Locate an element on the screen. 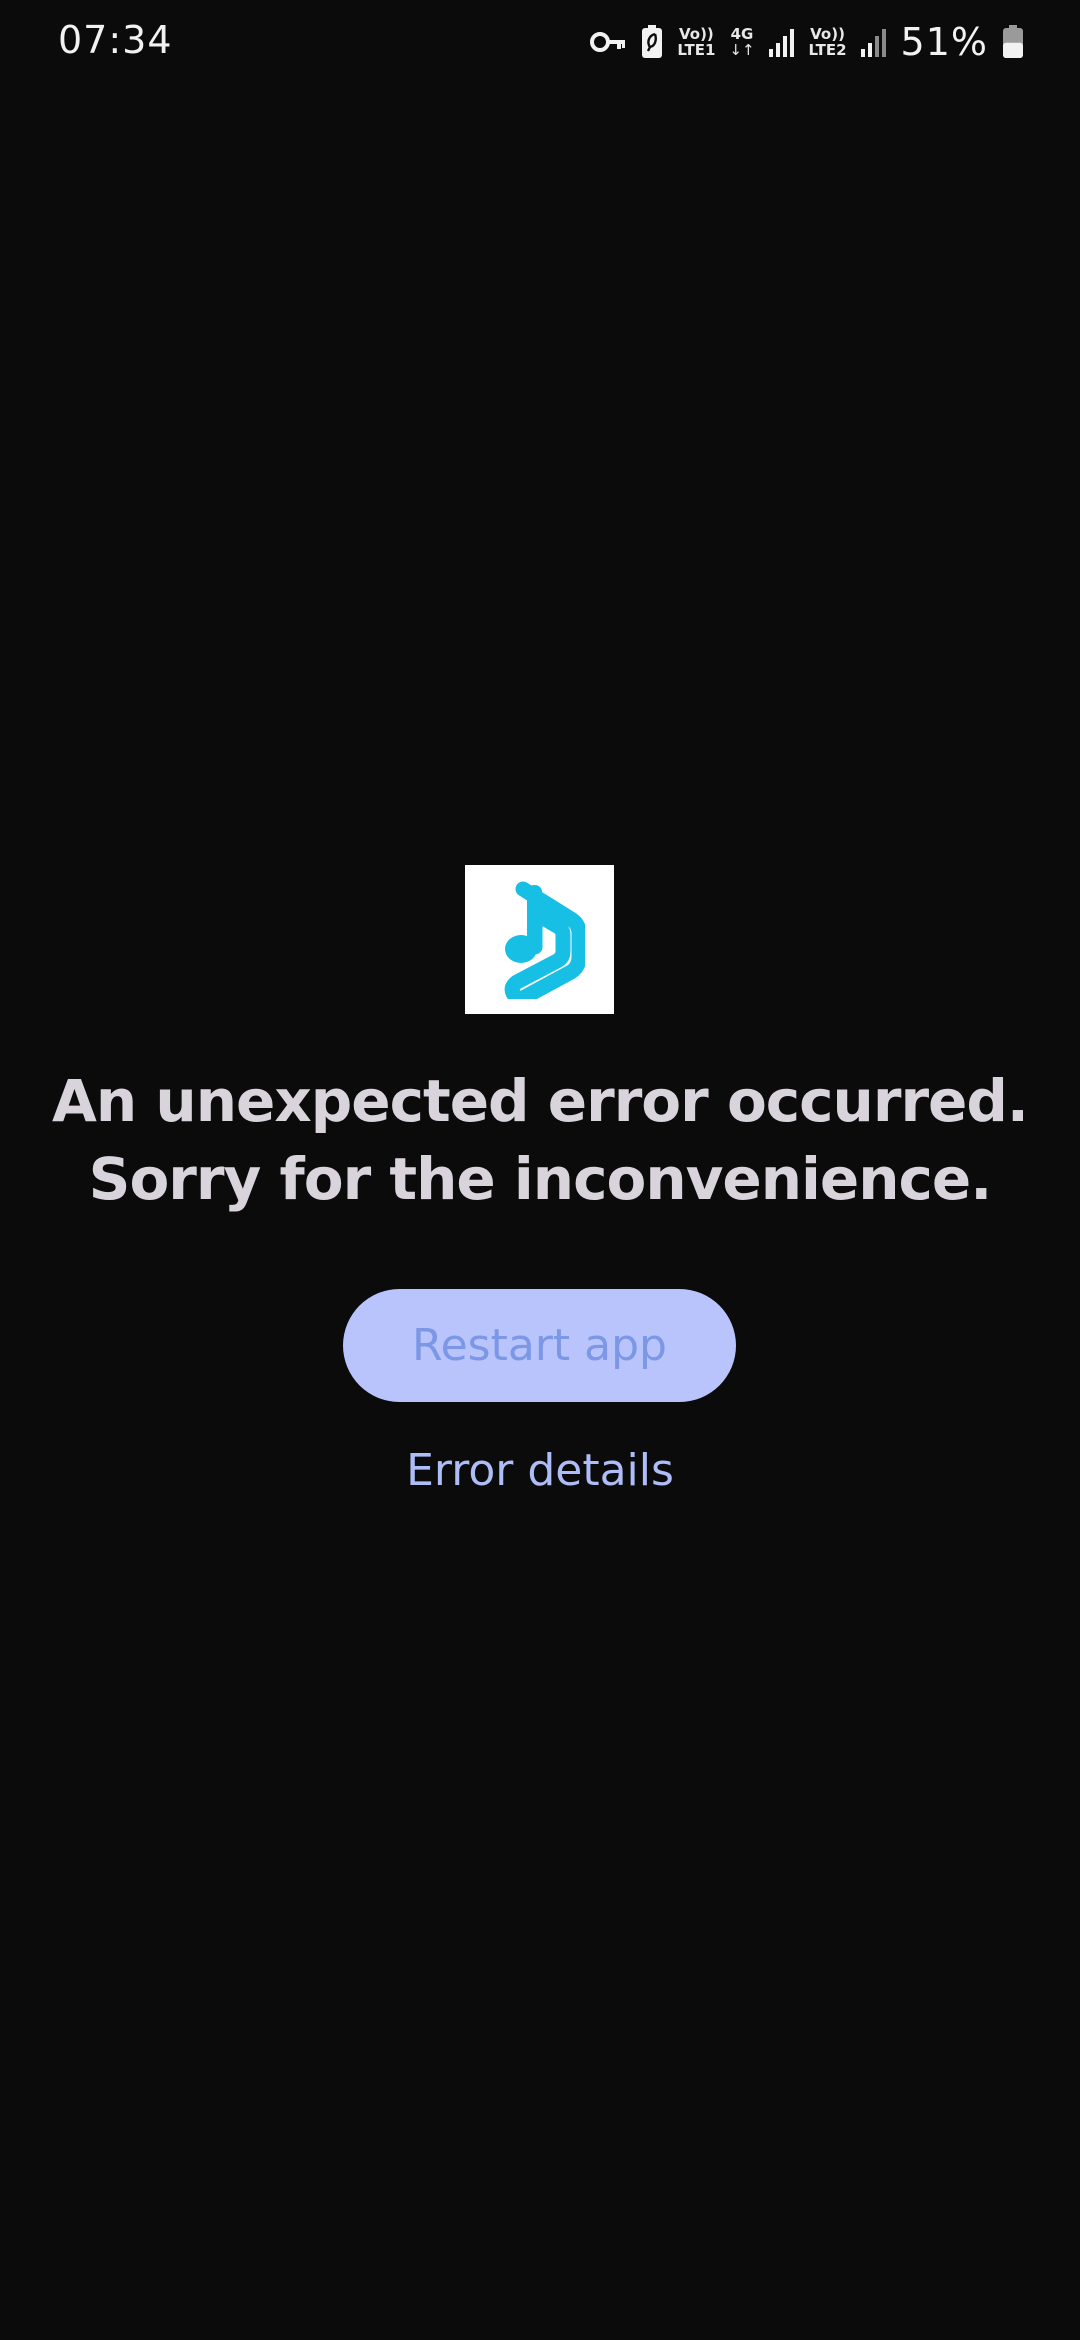  data-arrows-icon: 4G ↓↑ is located at coordinates (742, 42).